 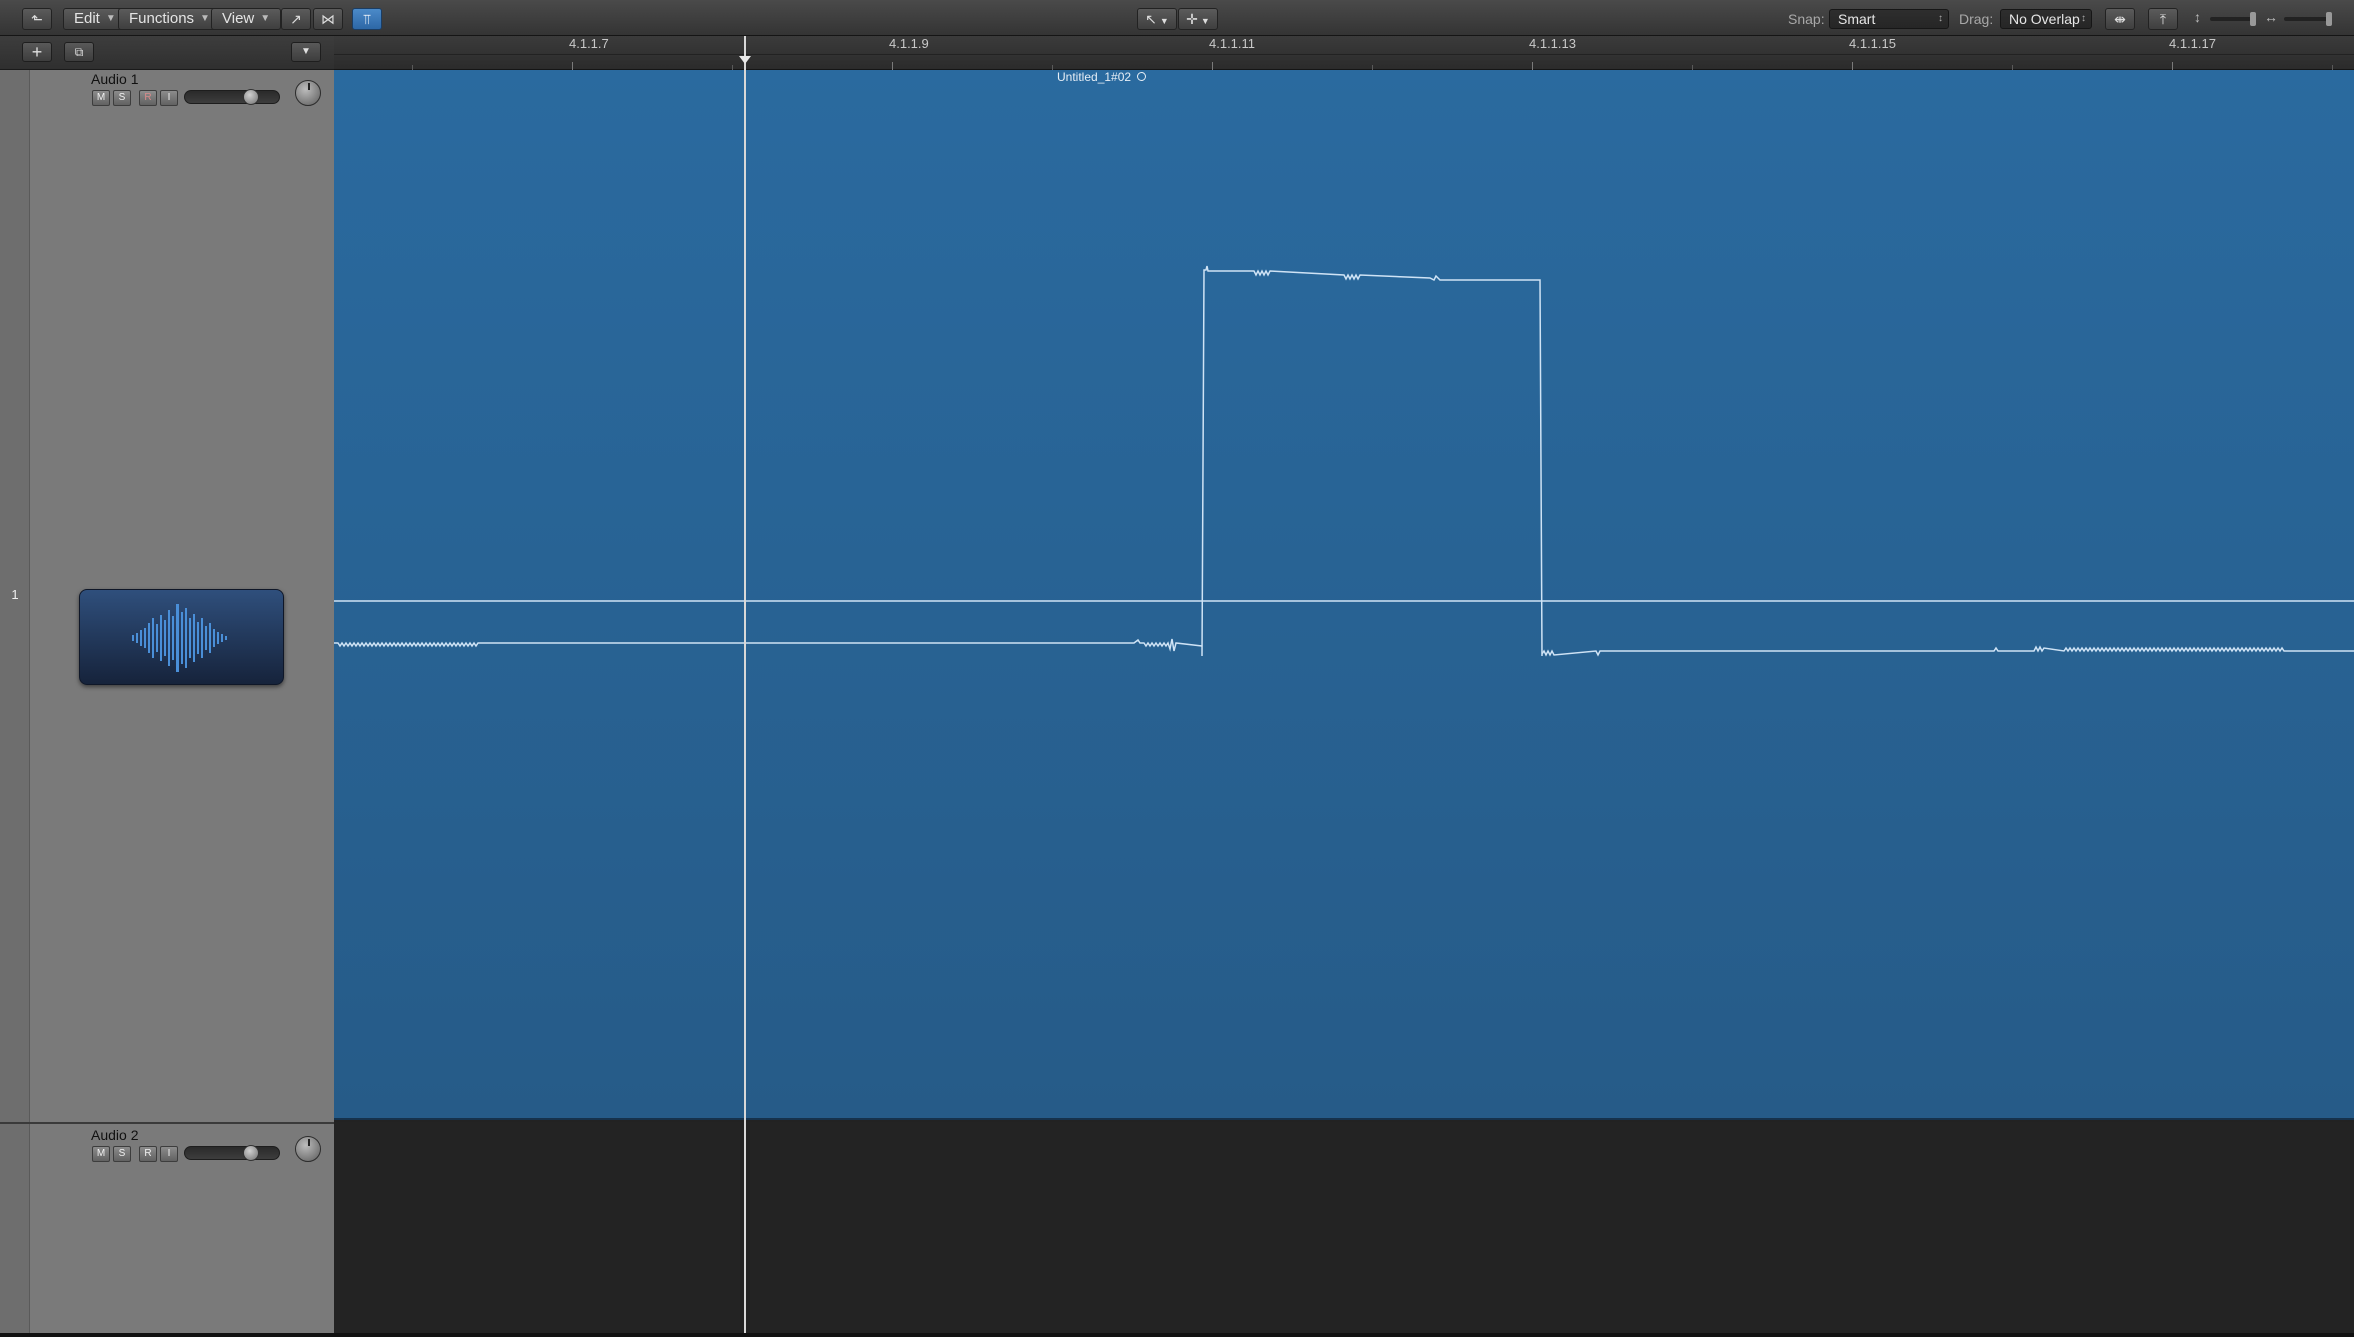 I want to click on pointer-tool-icon: ↖ ▼, so click(x=1157, y=19).